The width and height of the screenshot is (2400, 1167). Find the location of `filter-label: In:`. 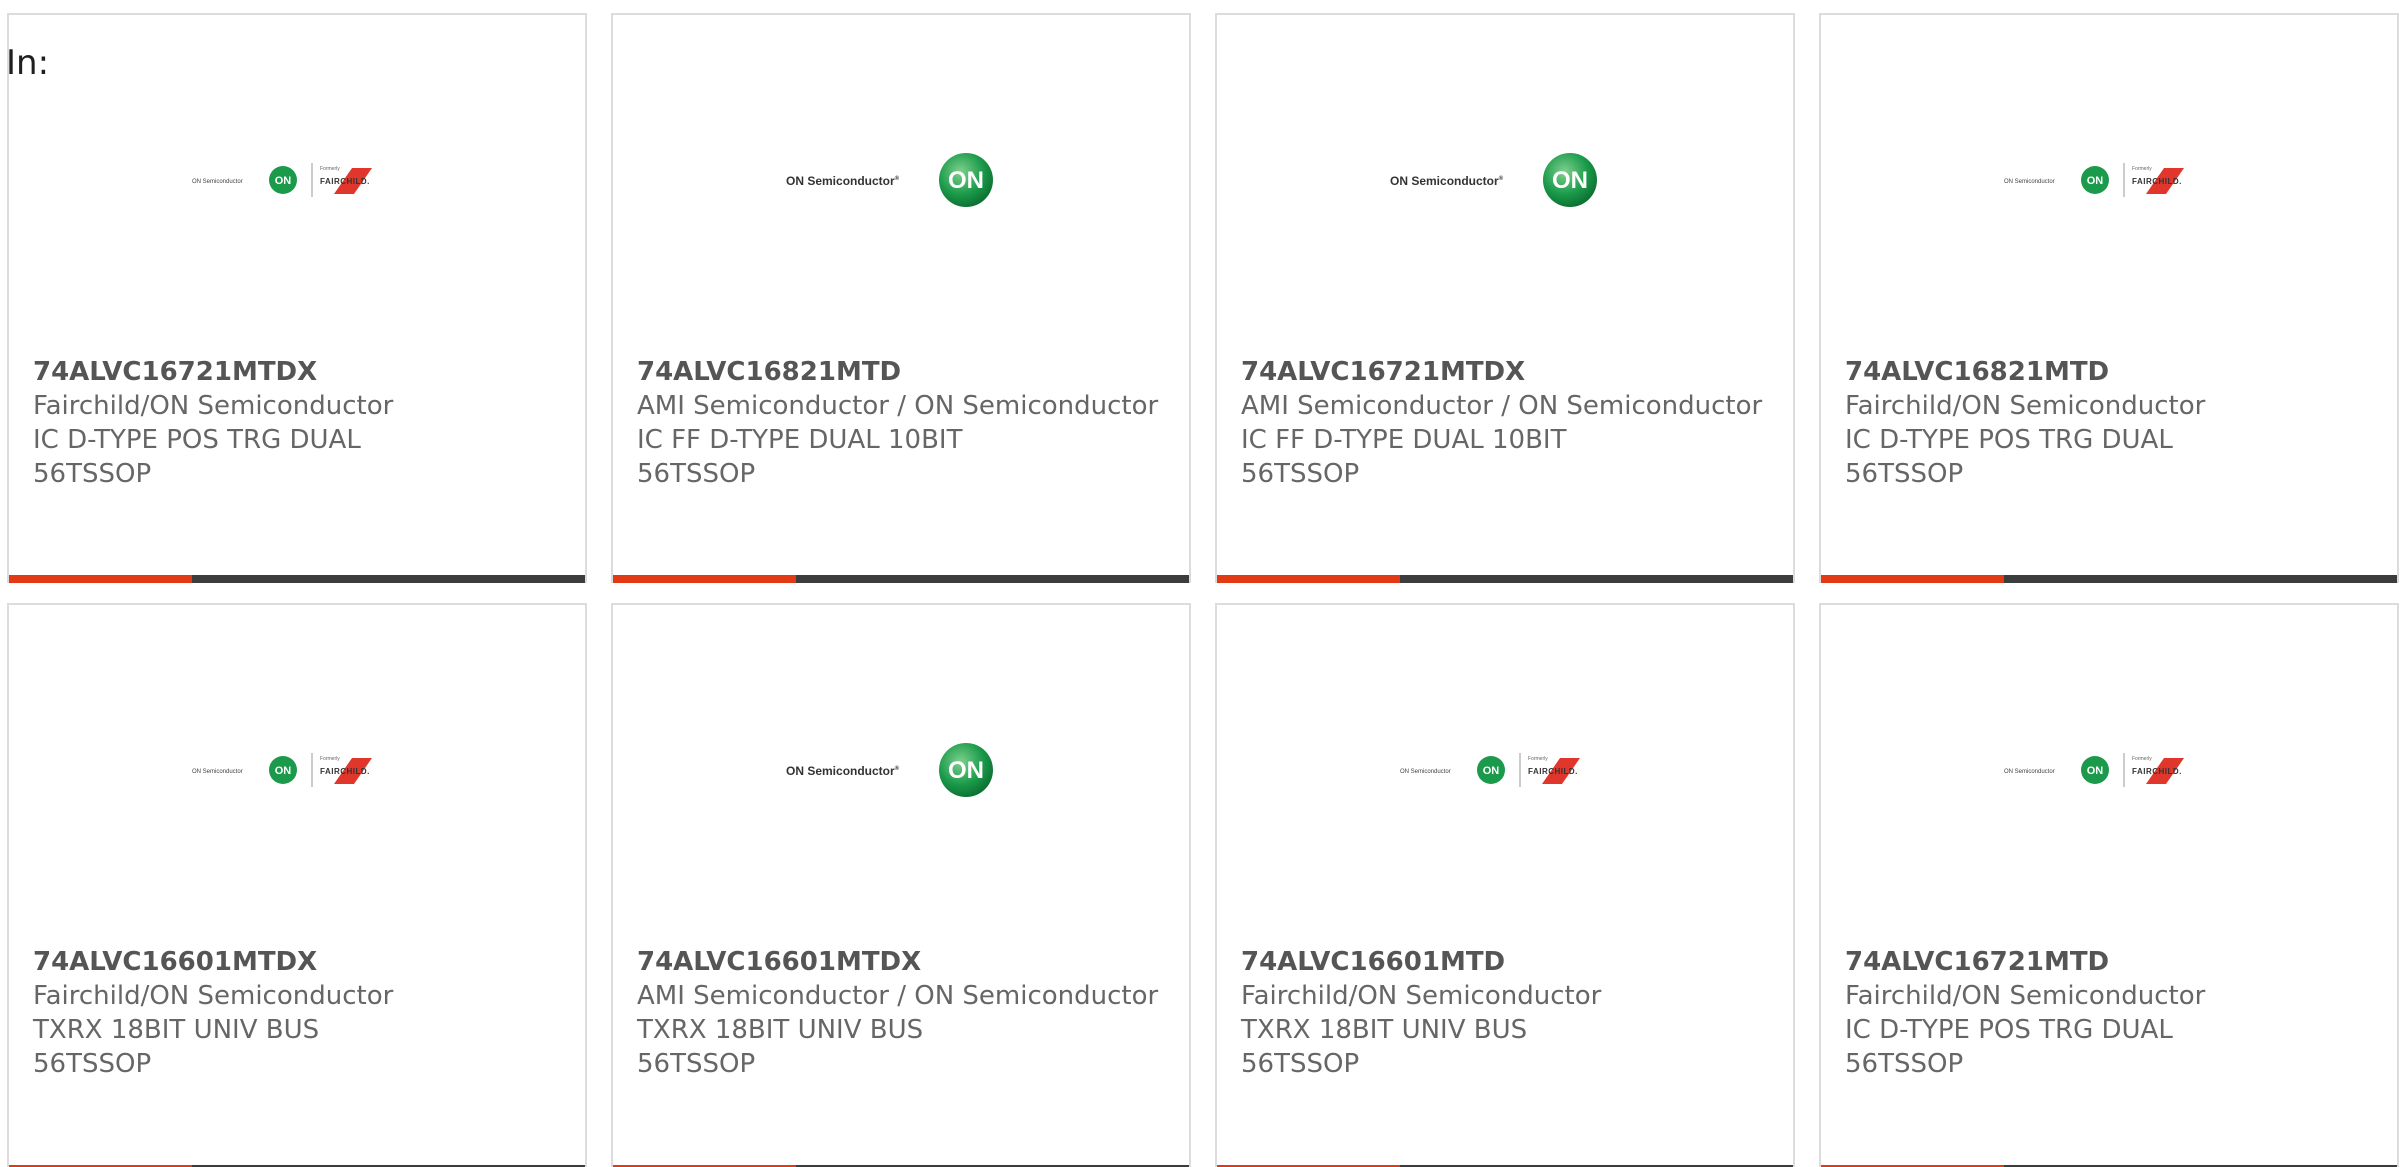

filter-label: In: is located at coordinates (28, 63).